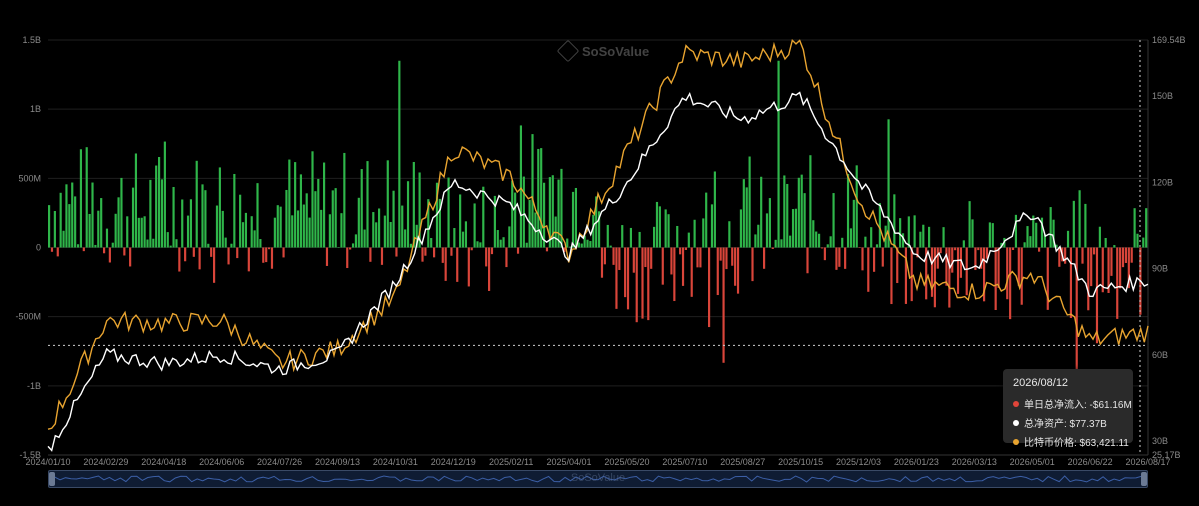 The height and width of the screenshot is (506, 1199). What do you see at coordinates (31, 40) in the screenshot?
I see `left-axis-tick: 1.5B` at bounding box center [31, 40].